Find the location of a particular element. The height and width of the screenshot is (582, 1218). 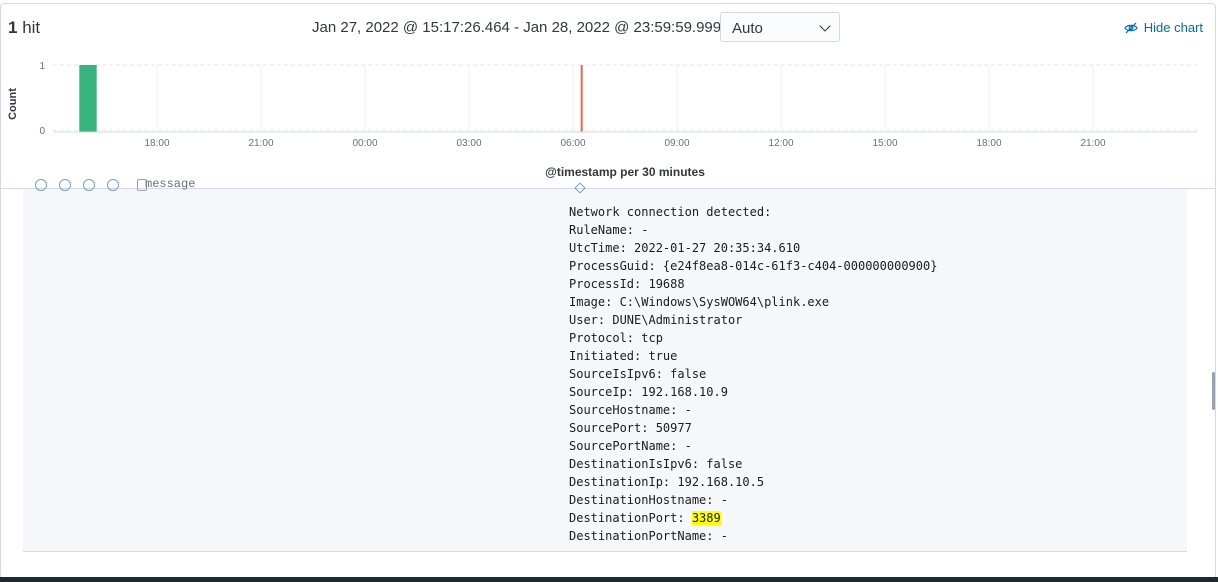

message-line: Initiated: true is located at coordinates (623, 356).